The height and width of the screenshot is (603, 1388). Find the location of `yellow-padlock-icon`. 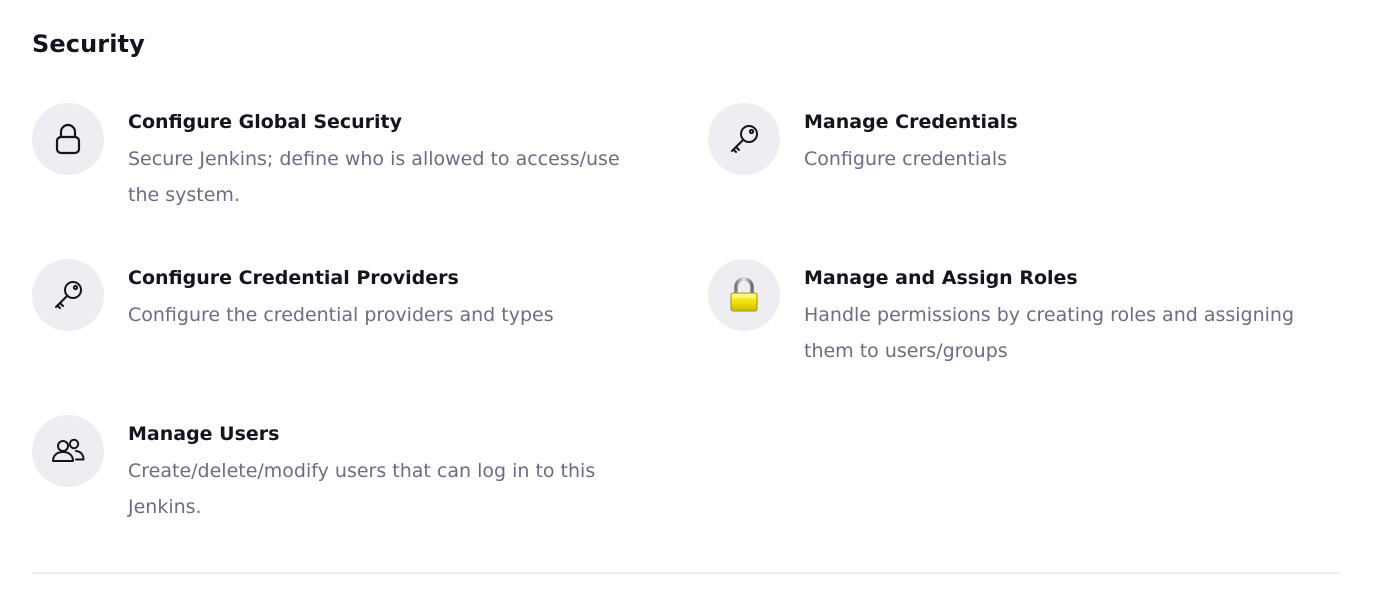

yellow-padlock-icon is located at coordinates (744, 295).